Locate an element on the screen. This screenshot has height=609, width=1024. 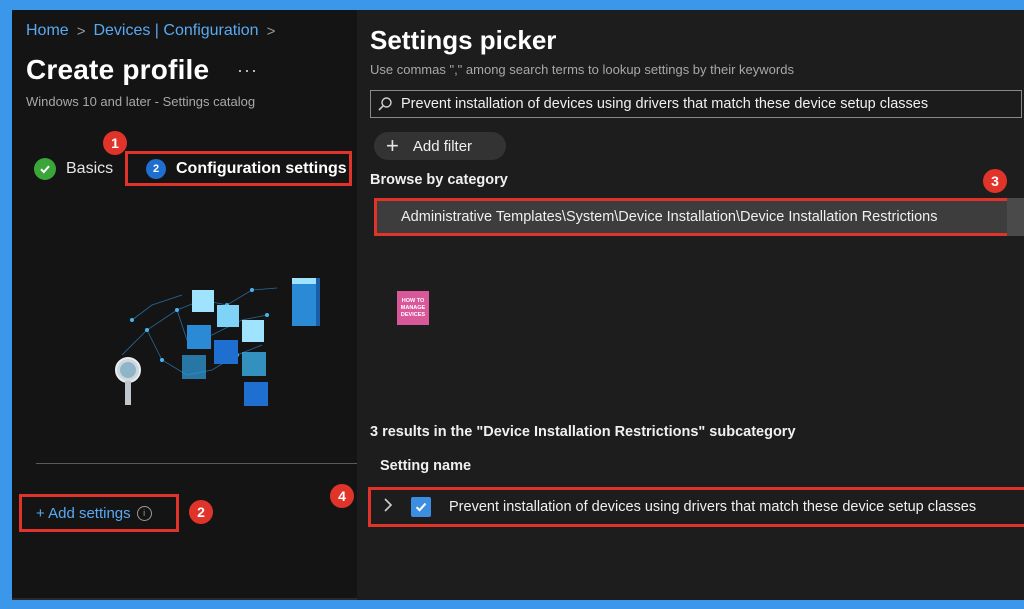
step-number-badge: 2 is located at coordinates (156, 168).